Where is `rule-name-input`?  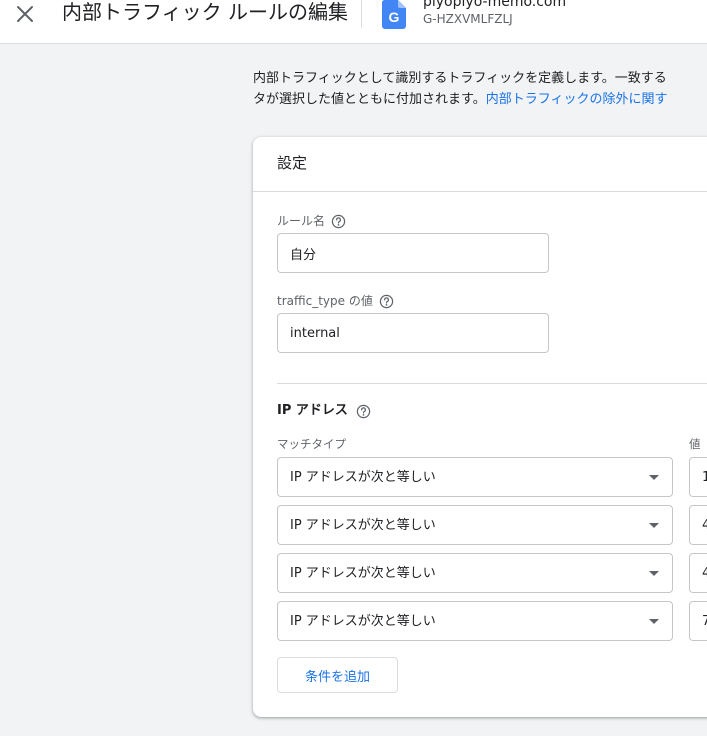
rule-name-input is located at coordinates (413, 253).